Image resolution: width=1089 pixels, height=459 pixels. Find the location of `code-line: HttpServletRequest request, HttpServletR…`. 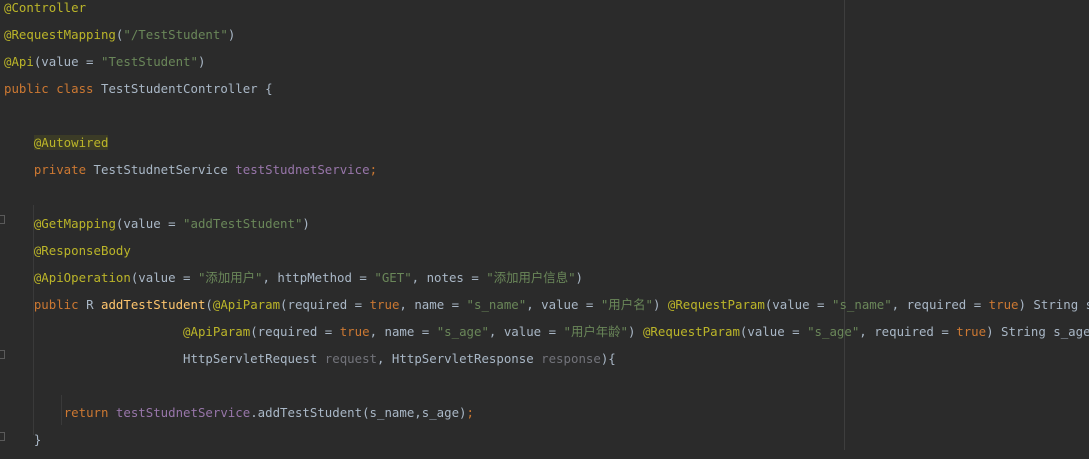

code-line: HttpServletRequest request, HttpServletR… is located at coordinates (310, 364).